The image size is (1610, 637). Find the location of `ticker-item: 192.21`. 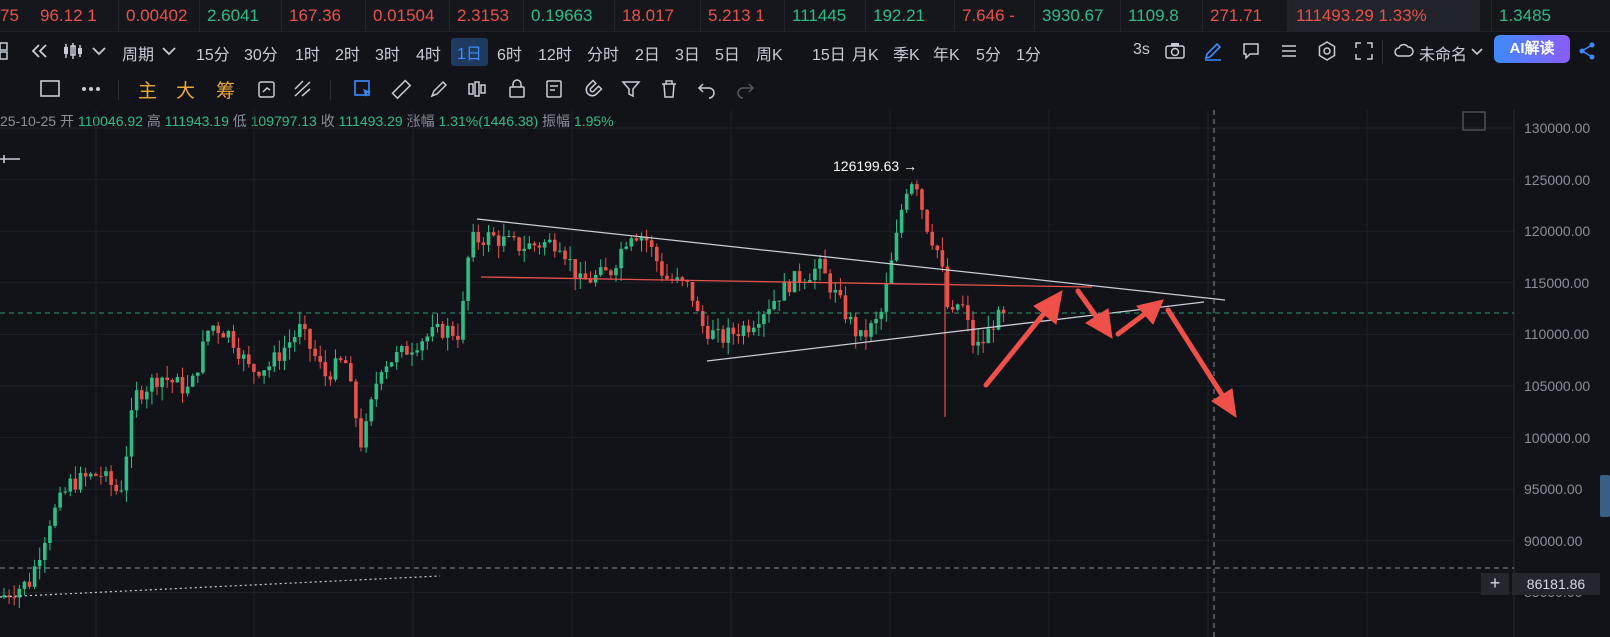

ticker-item: 192.21 is located at coordinates (899, 16).